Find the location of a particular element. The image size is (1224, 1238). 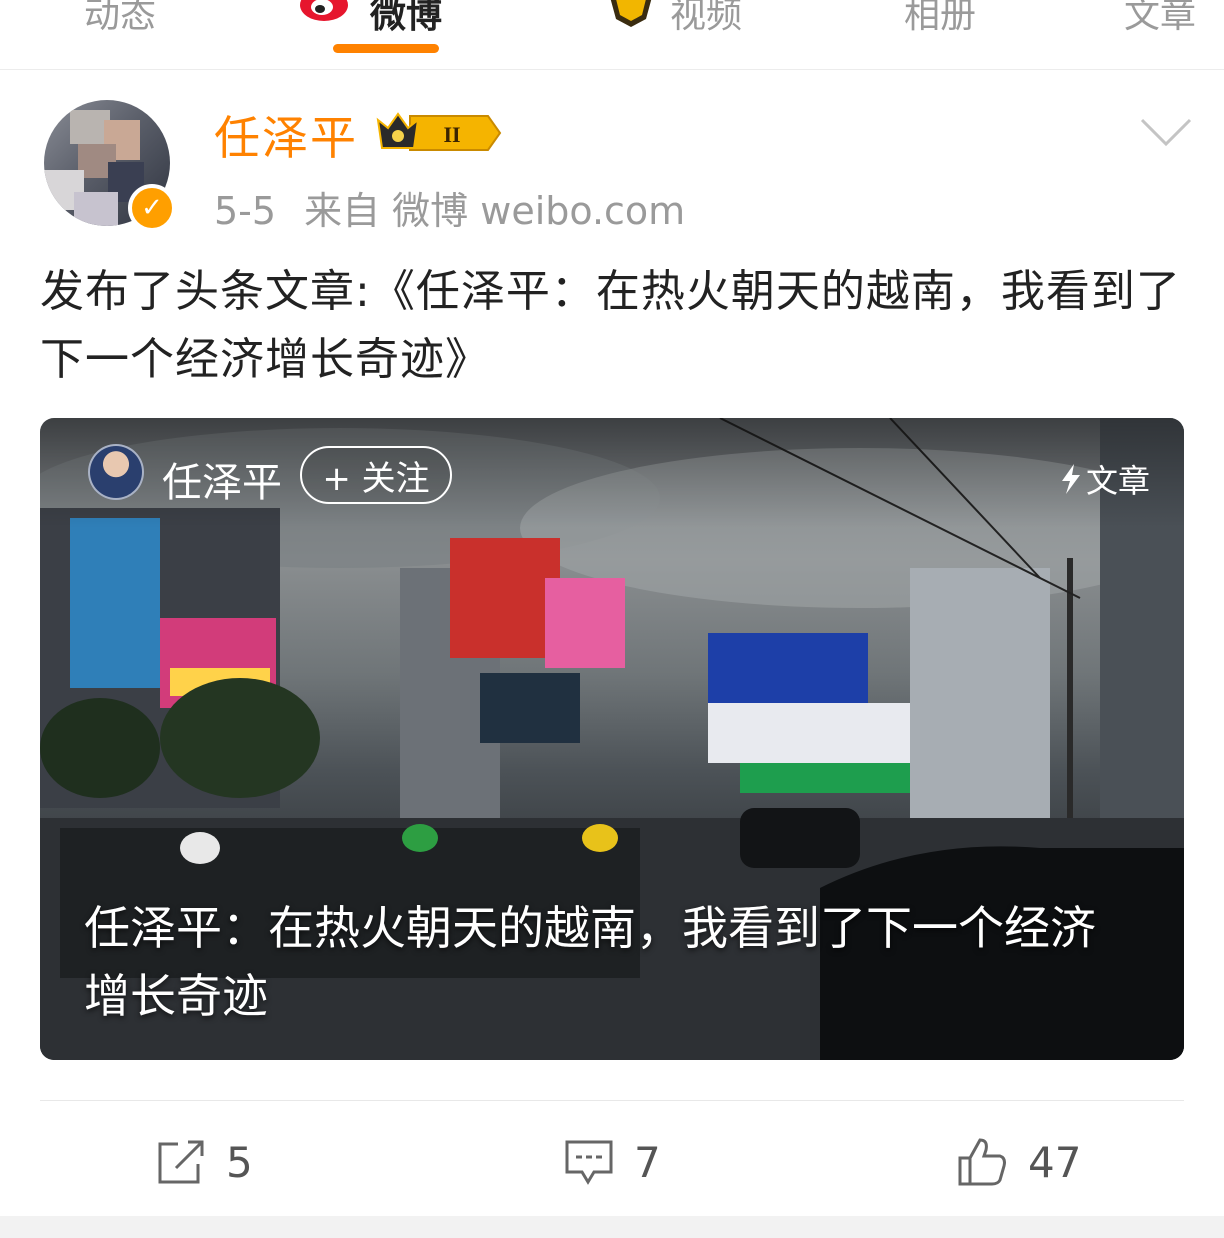

chevron-down-icon is located at coordinates (1166, 133).